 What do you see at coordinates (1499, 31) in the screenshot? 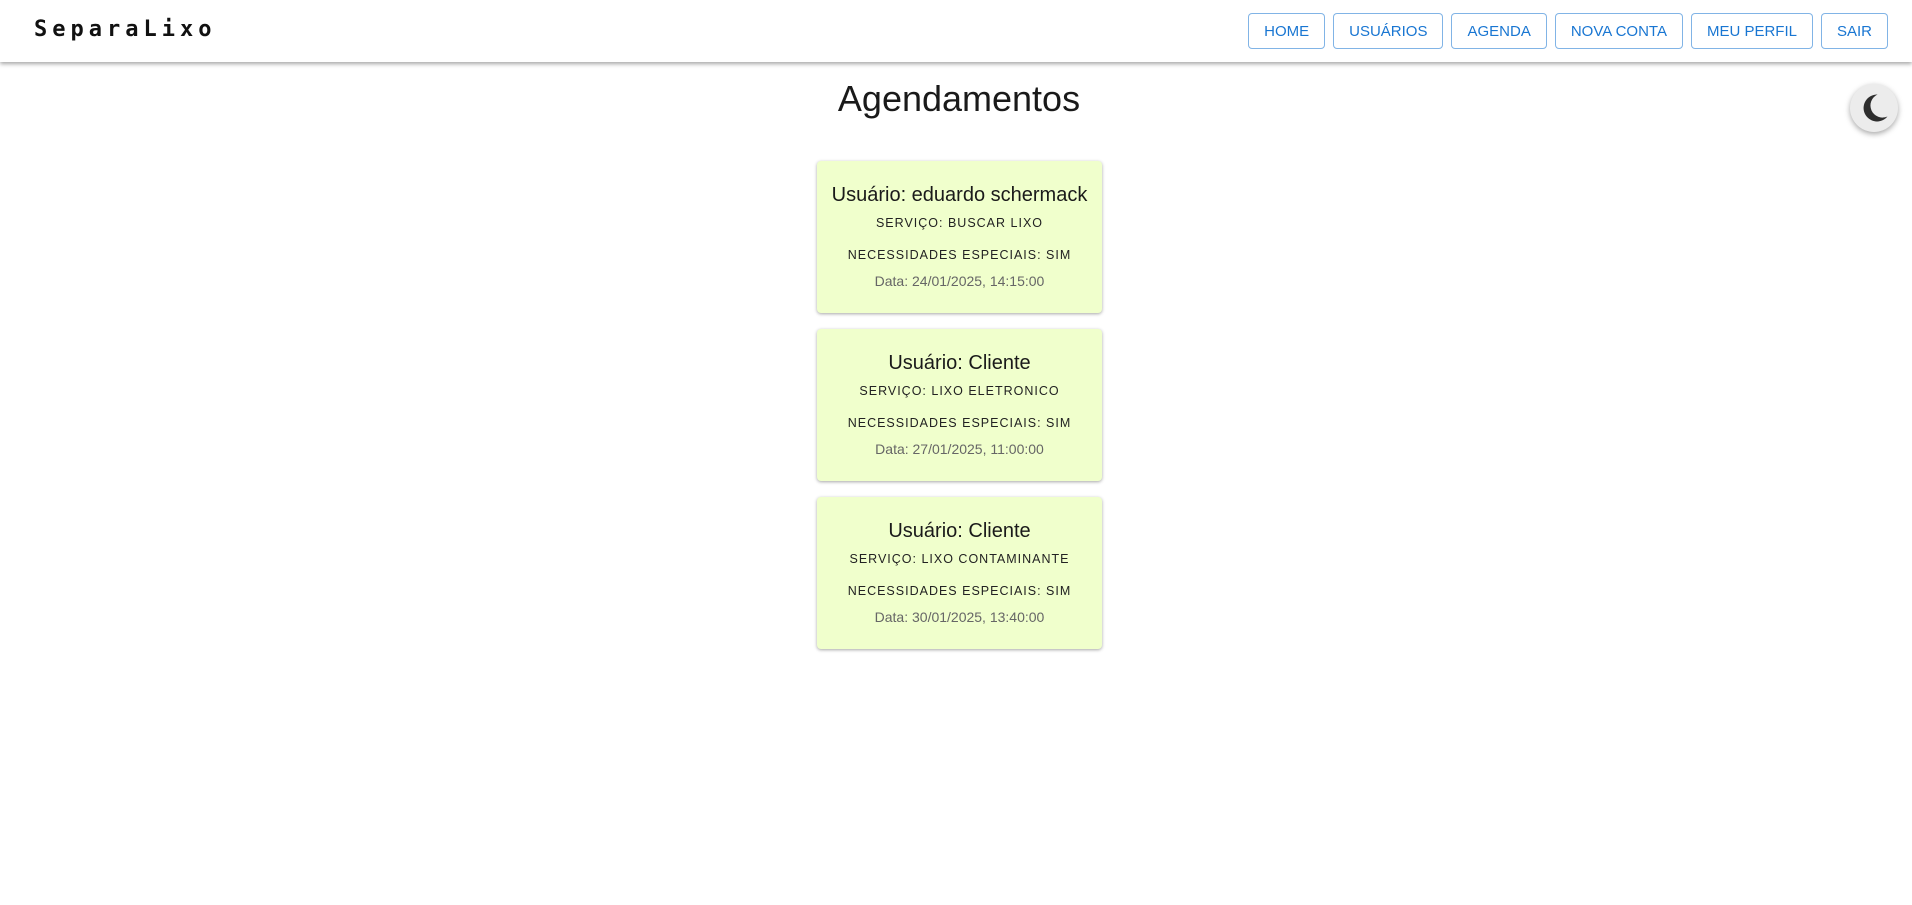
I see `nav-agenda-button: AGENDA` at bounding box center [1499, 31].